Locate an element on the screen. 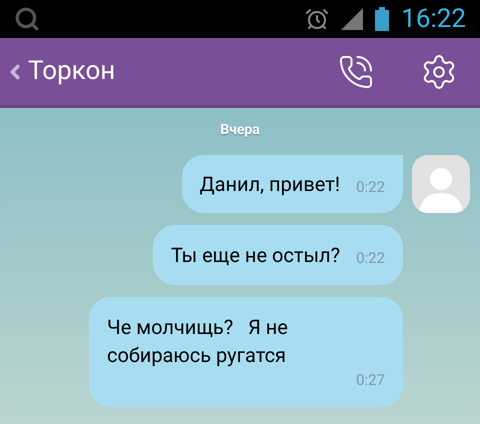 This screenshot has width=480, height=424. message-time: 0:27 is located at coordinates (370, 380).